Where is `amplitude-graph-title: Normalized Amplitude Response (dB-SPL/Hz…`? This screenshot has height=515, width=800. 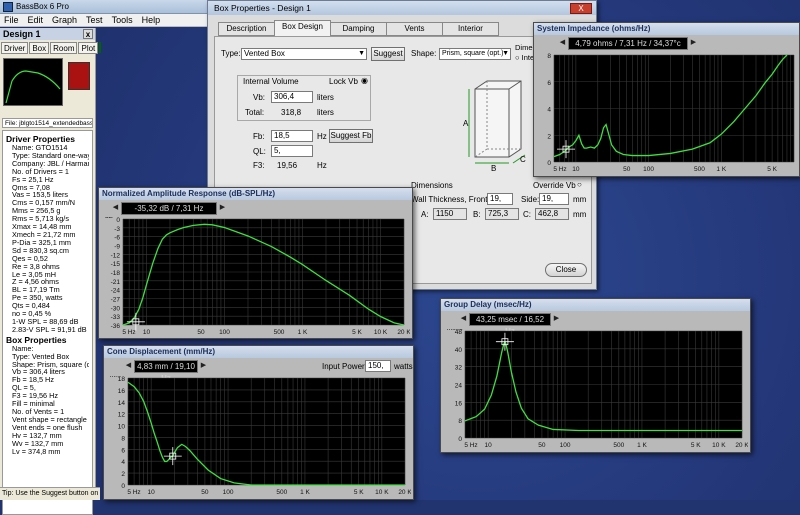
amplitude-graph-title: Normalized Amplitude Response (dB-SPL/Hz… is located at coordinates (255, 194).